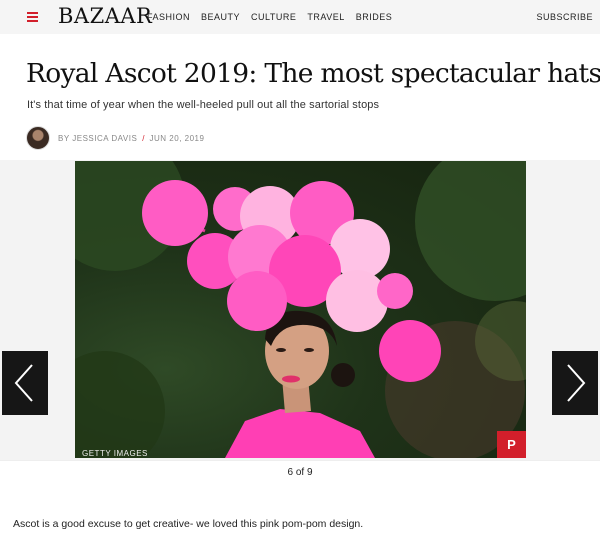  Describe the element at coordinates (177, 138) in the screenshot. I see `publish-date: JUN 20, 2019` at that location.